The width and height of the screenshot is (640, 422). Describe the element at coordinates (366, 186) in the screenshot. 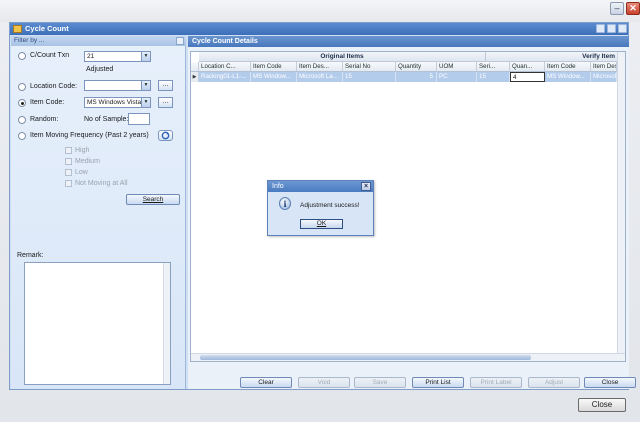

I see `dialog-close-icon: ×` at that location.